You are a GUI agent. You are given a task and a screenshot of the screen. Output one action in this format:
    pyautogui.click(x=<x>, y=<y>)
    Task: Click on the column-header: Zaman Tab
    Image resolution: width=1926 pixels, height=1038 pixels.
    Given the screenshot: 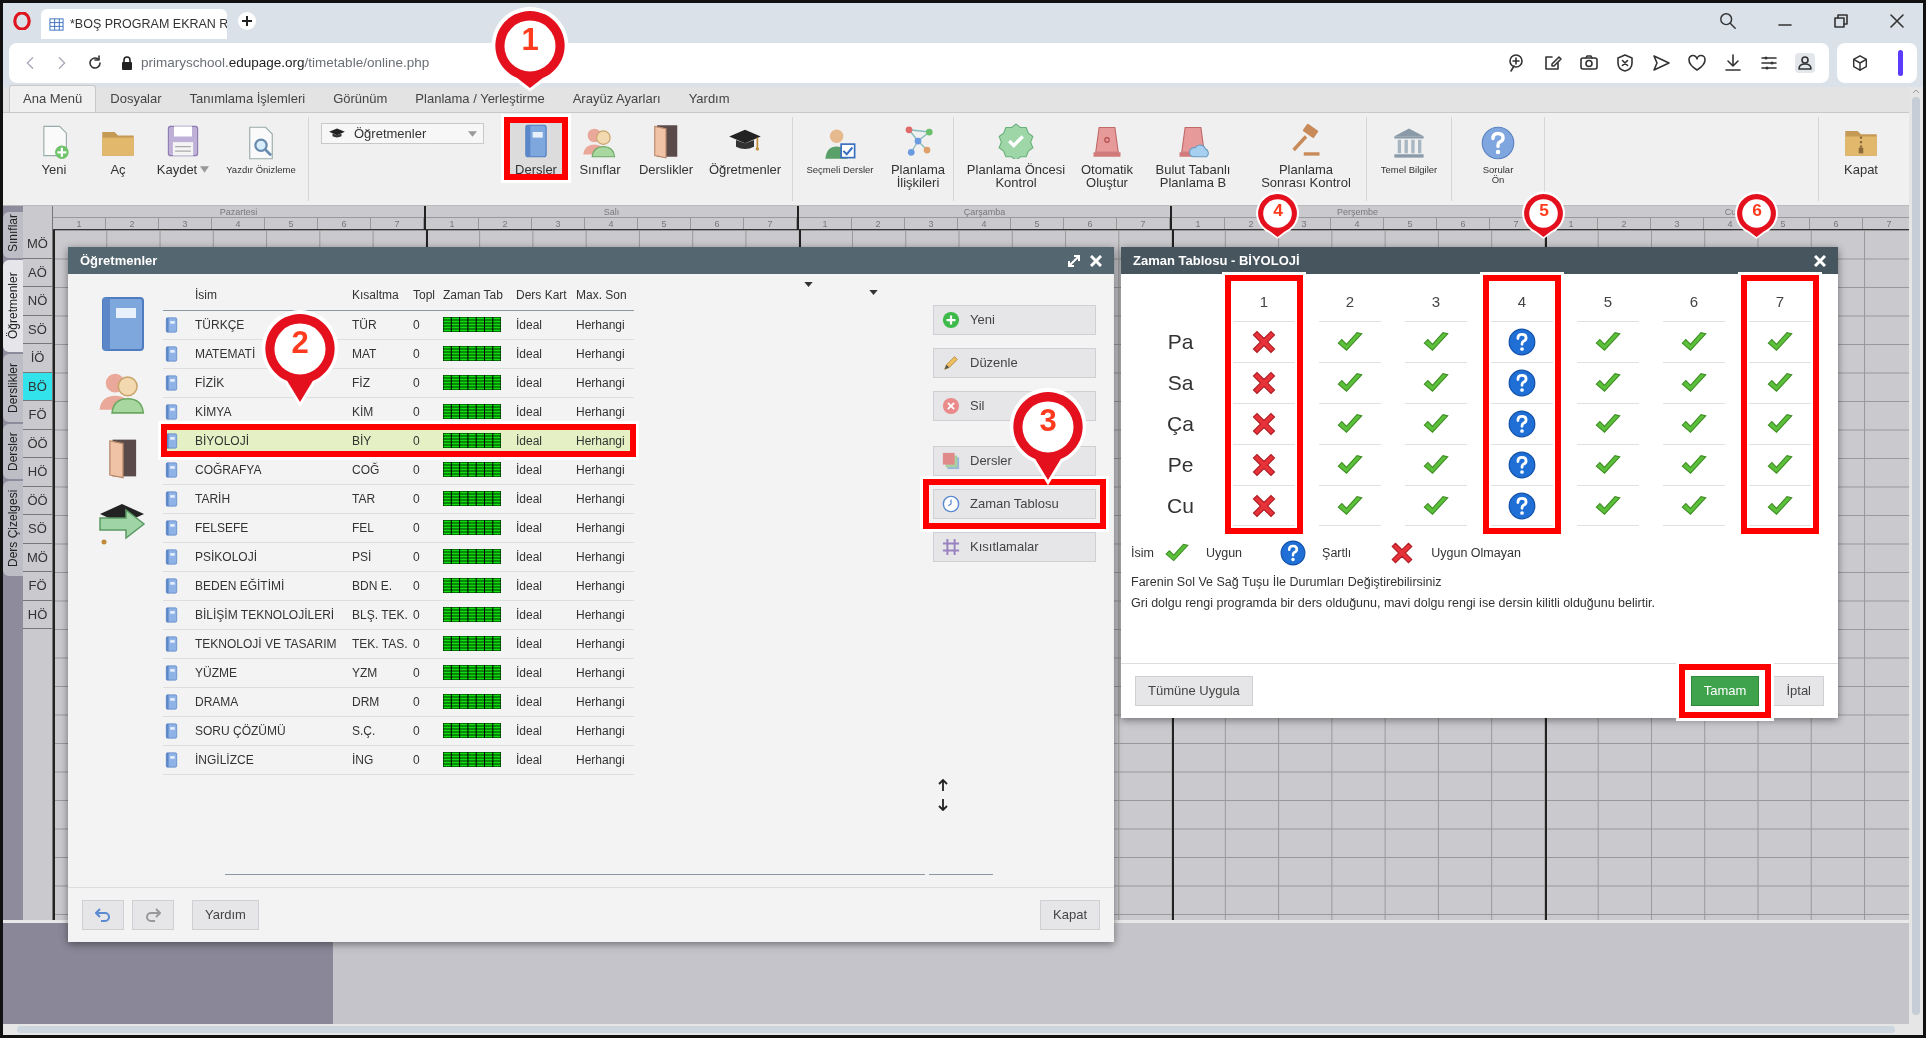 What is the action you would take?
    pyautogui.click(x=477, y=295)
    